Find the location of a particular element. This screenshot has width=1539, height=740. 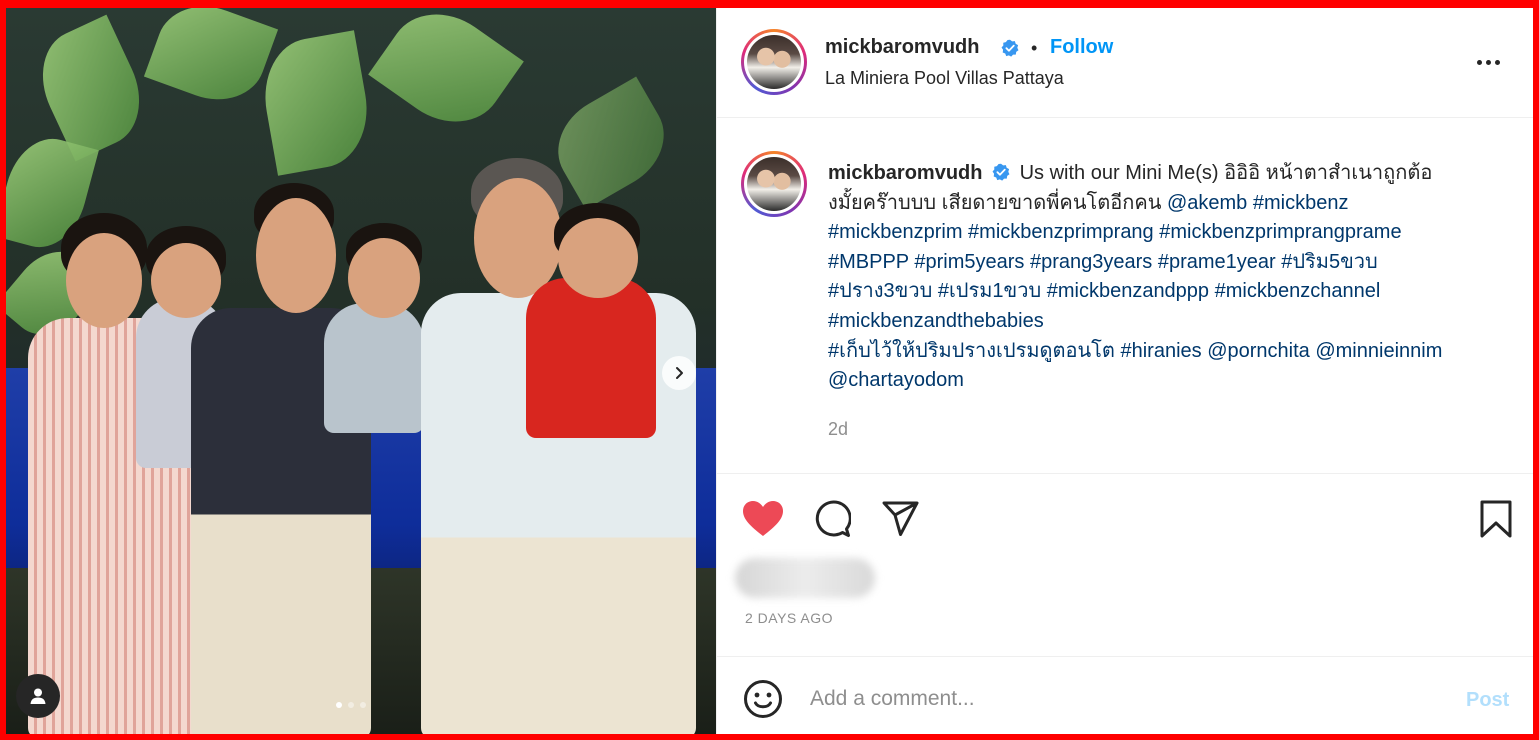

carousel-indicator is located at coordinates (351, 705).